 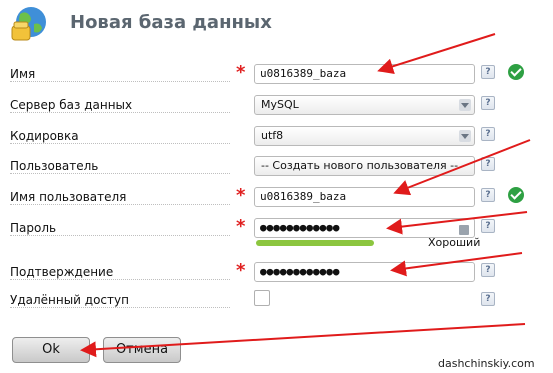 I want to click on encoding-label: Кодировка, so click(x=120, y=136).